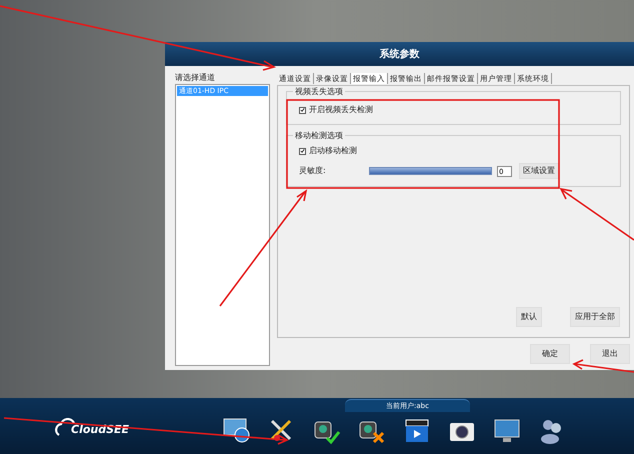  I want to click on dialog-button: 确定, so click(550, 354).